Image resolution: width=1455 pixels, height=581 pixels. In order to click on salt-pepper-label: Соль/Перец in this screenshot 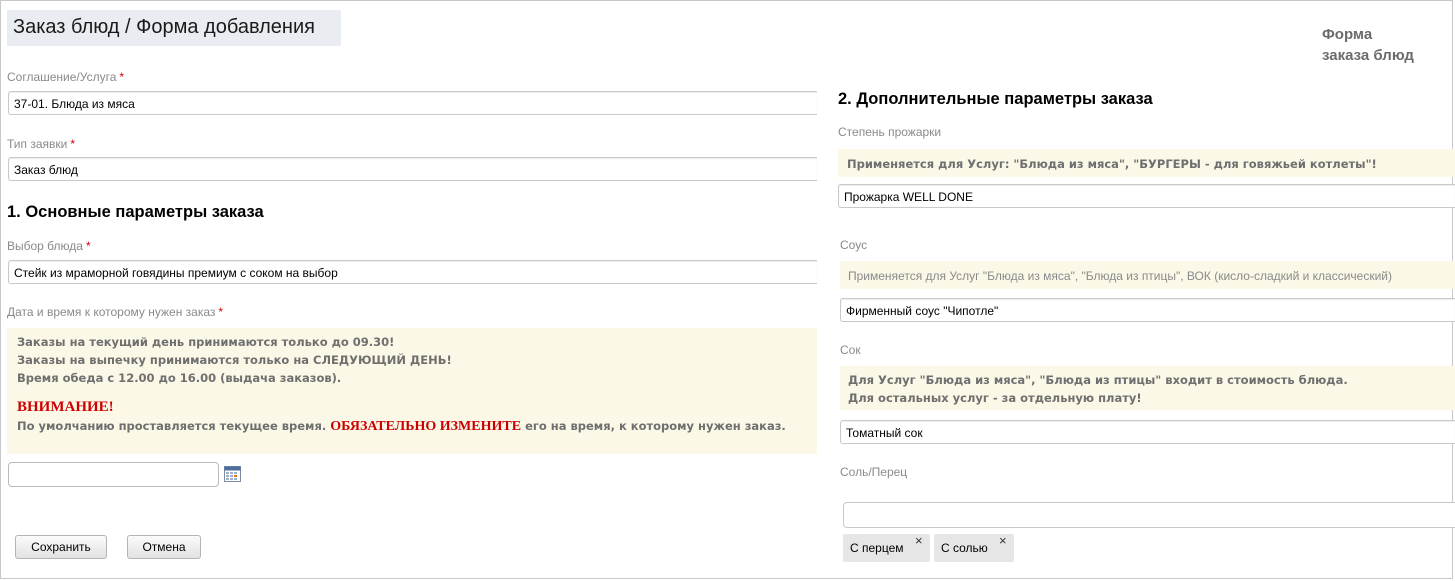, I will do `click(874, 472)`.